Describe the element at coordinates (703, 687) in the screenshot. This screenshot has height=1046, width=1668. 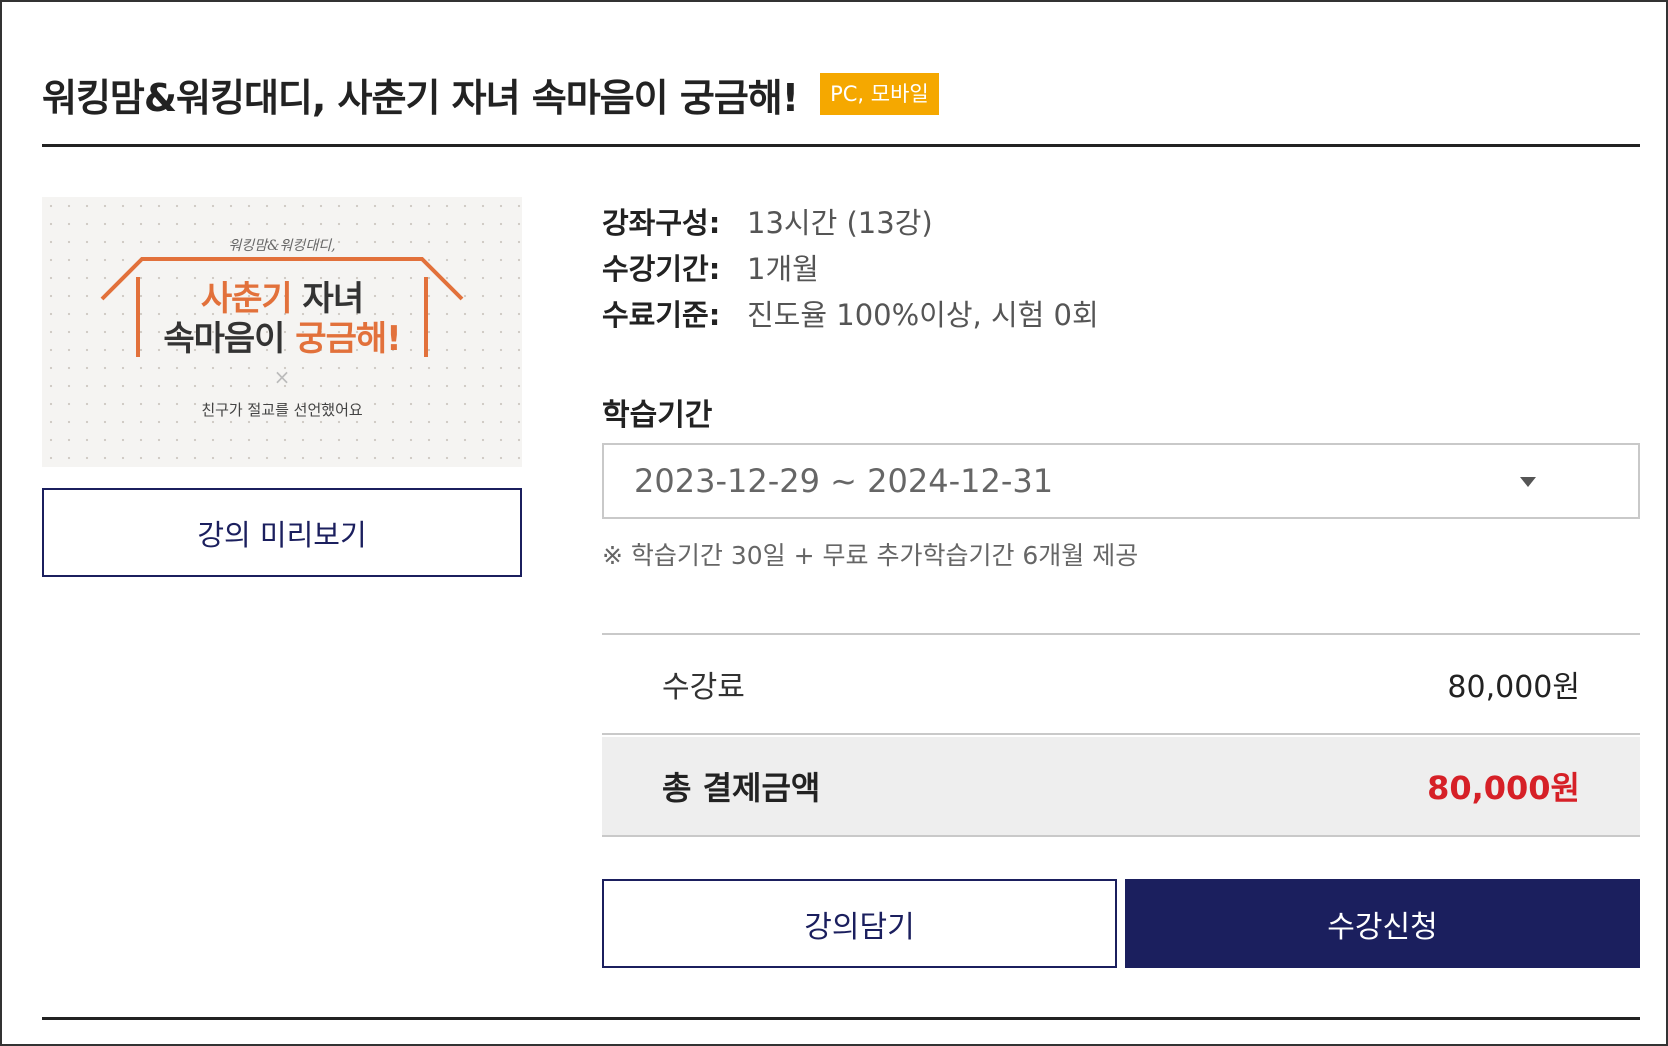
I see `fee-label: 수강료` at that location.